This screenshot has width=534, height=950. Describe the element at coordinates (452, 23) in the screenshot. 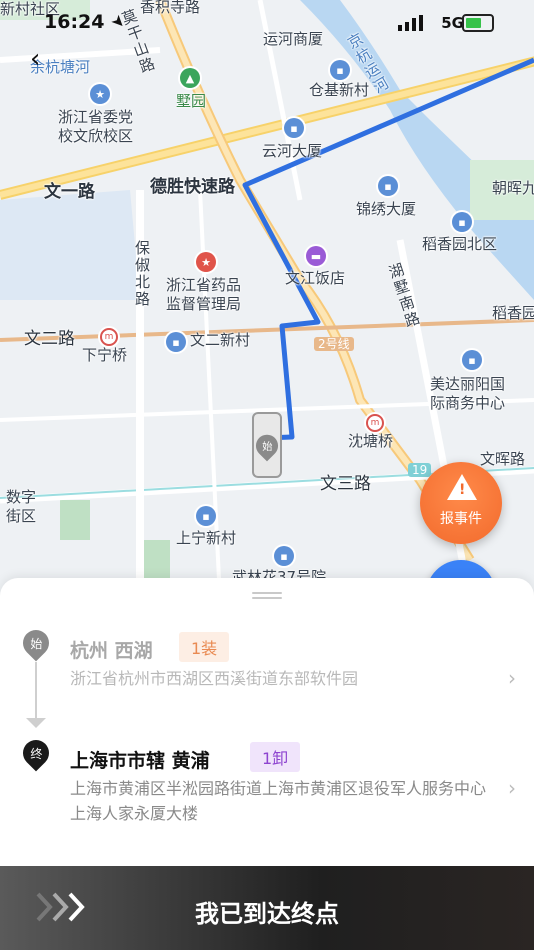

I see `network-type: 5G` at that location.